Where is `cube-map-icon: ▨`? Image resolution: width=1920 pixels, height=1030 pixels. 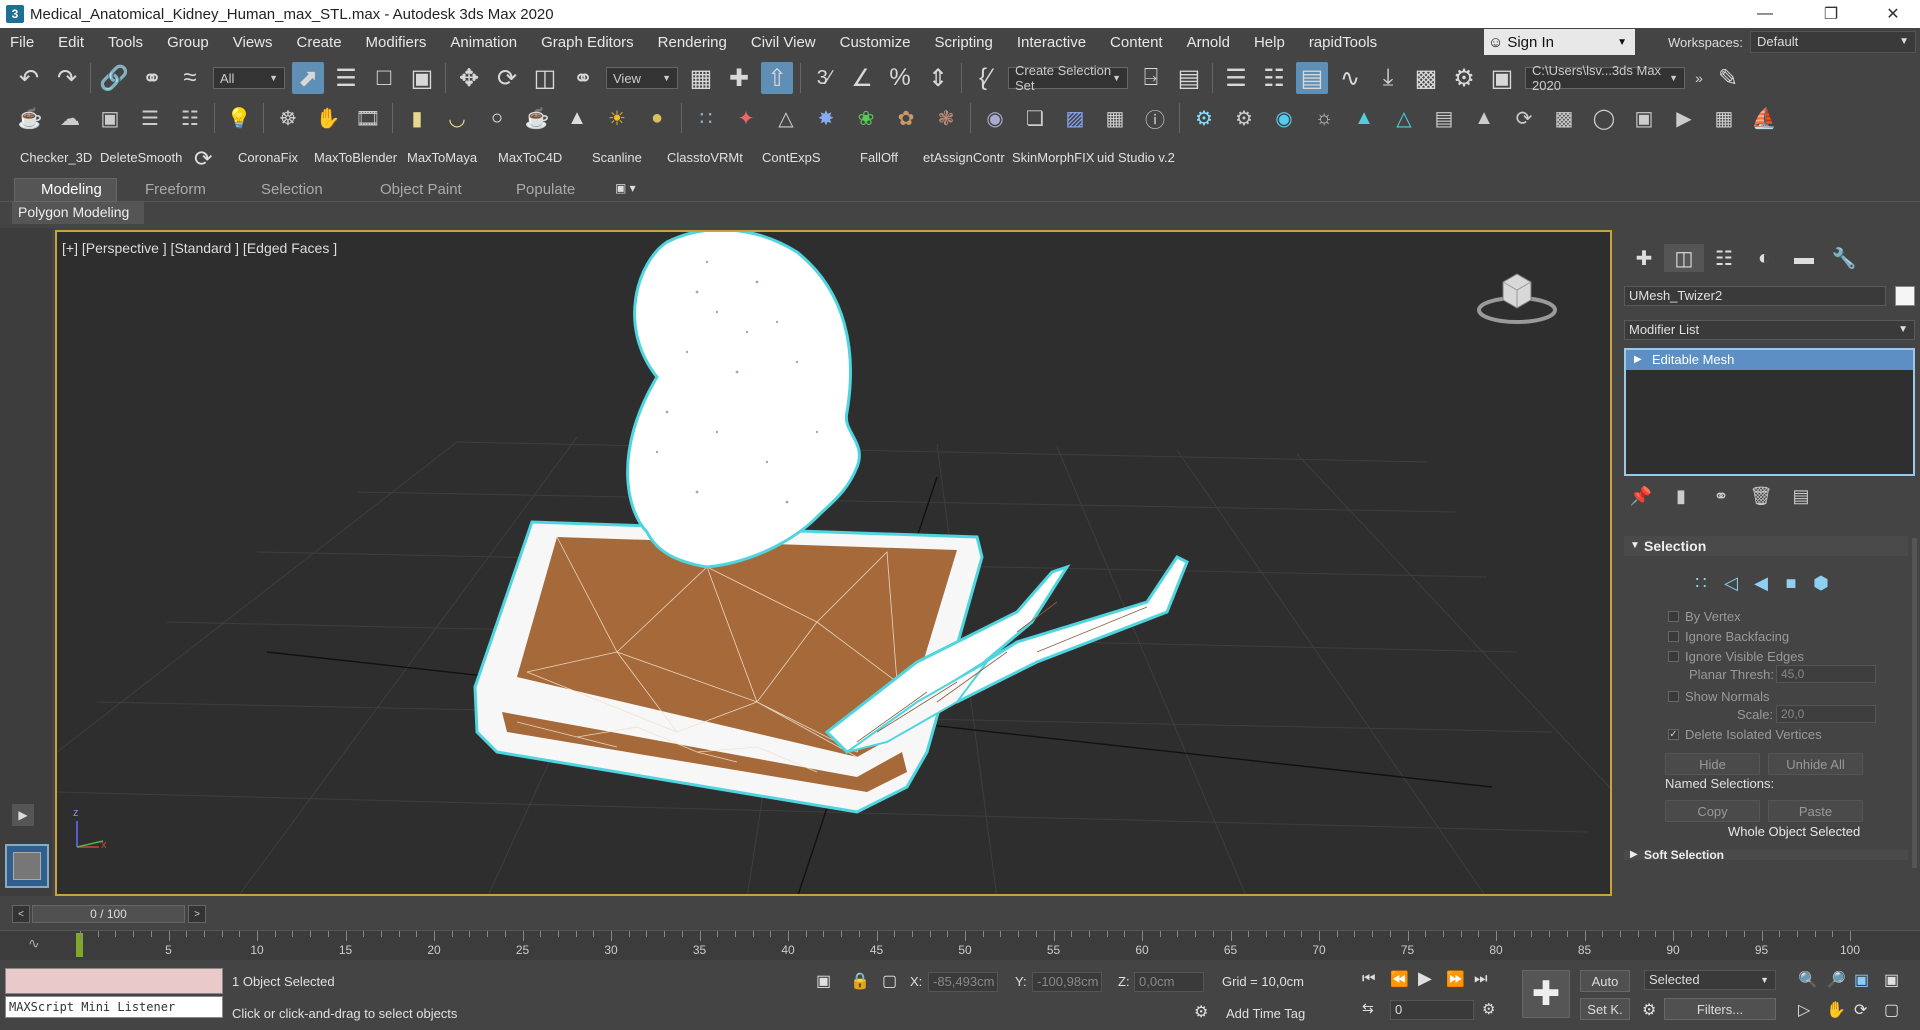
cube-map-icon: ▨ is located at coordinates (1075, 118).